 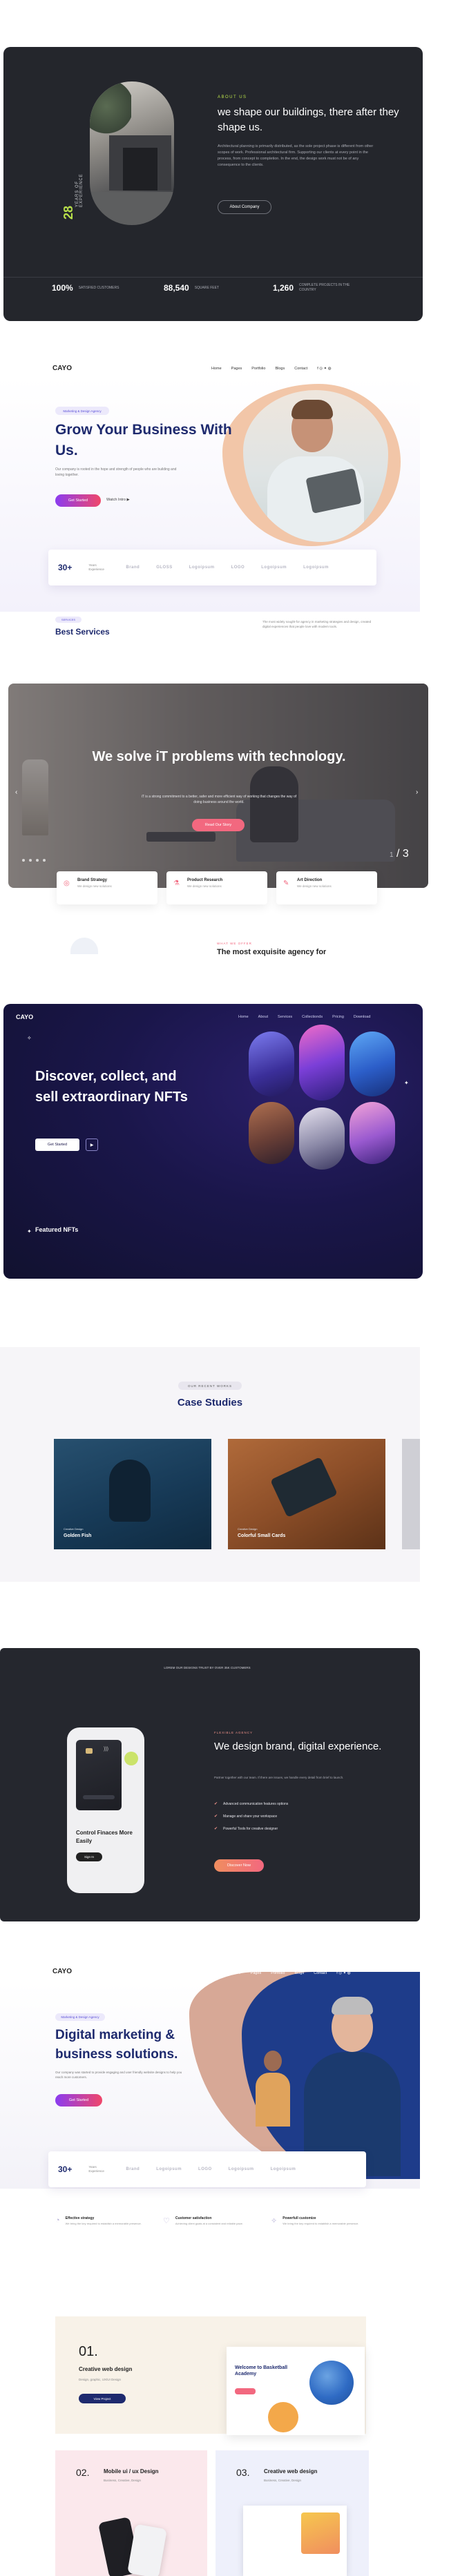 What do you see at coordinates (244, 207) in the screenshot?
I see `about-company-button: About Company` at bounding box center [244, 207].